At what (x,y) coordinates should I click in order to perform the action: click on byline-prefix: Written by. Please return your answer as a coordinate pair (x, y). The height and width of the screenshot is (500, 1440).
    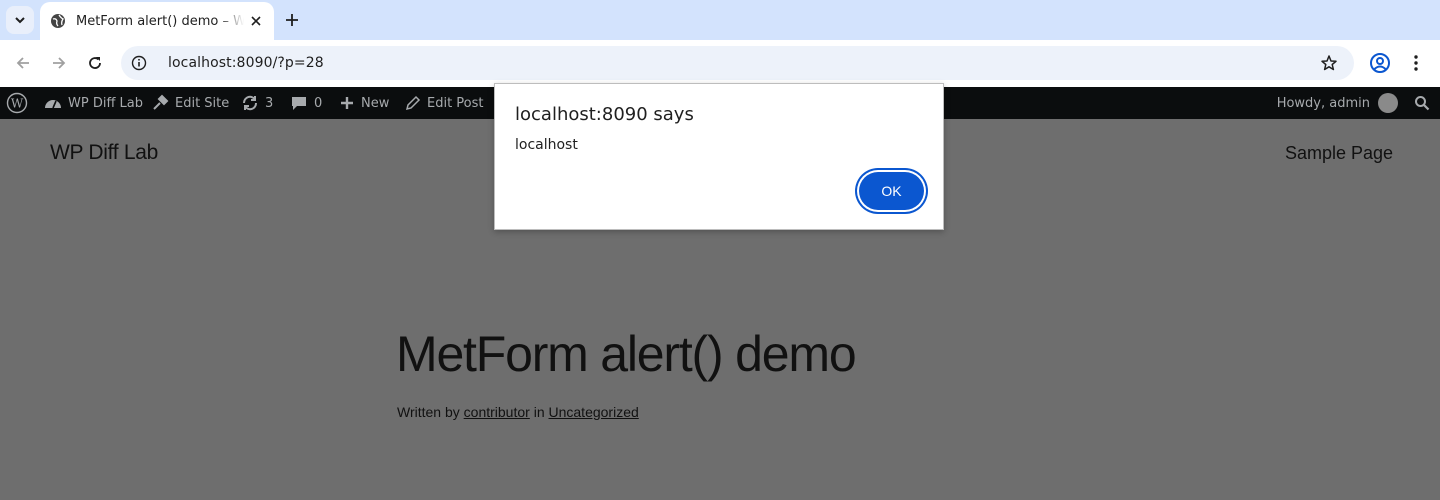
    Looking at the image, I should click on (428, 412).